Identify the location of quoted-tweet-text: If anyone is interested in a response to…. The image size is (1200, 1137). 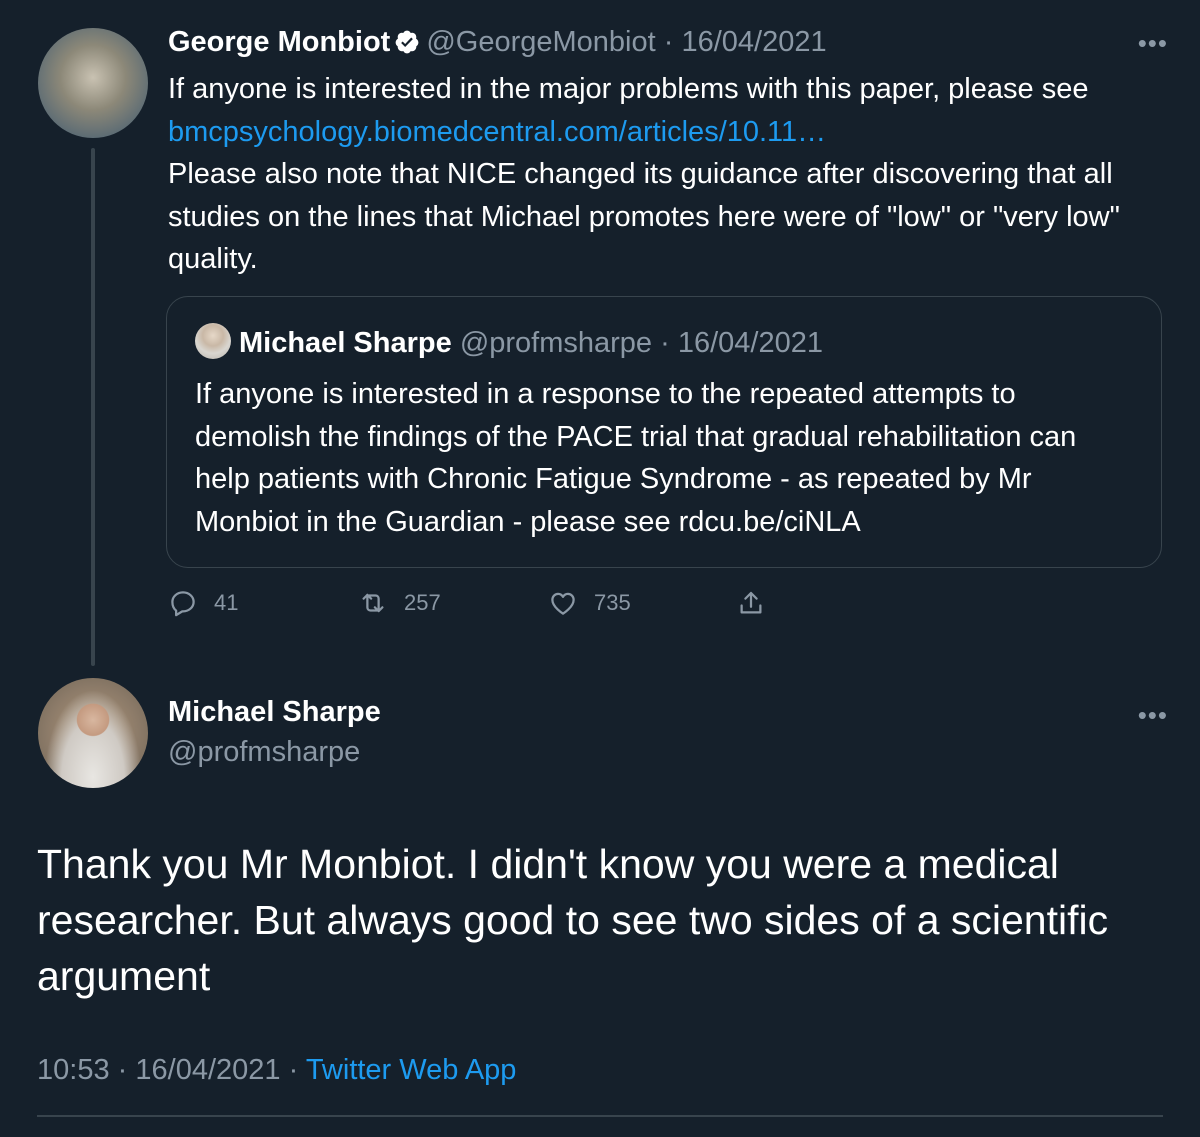
(636, 458).